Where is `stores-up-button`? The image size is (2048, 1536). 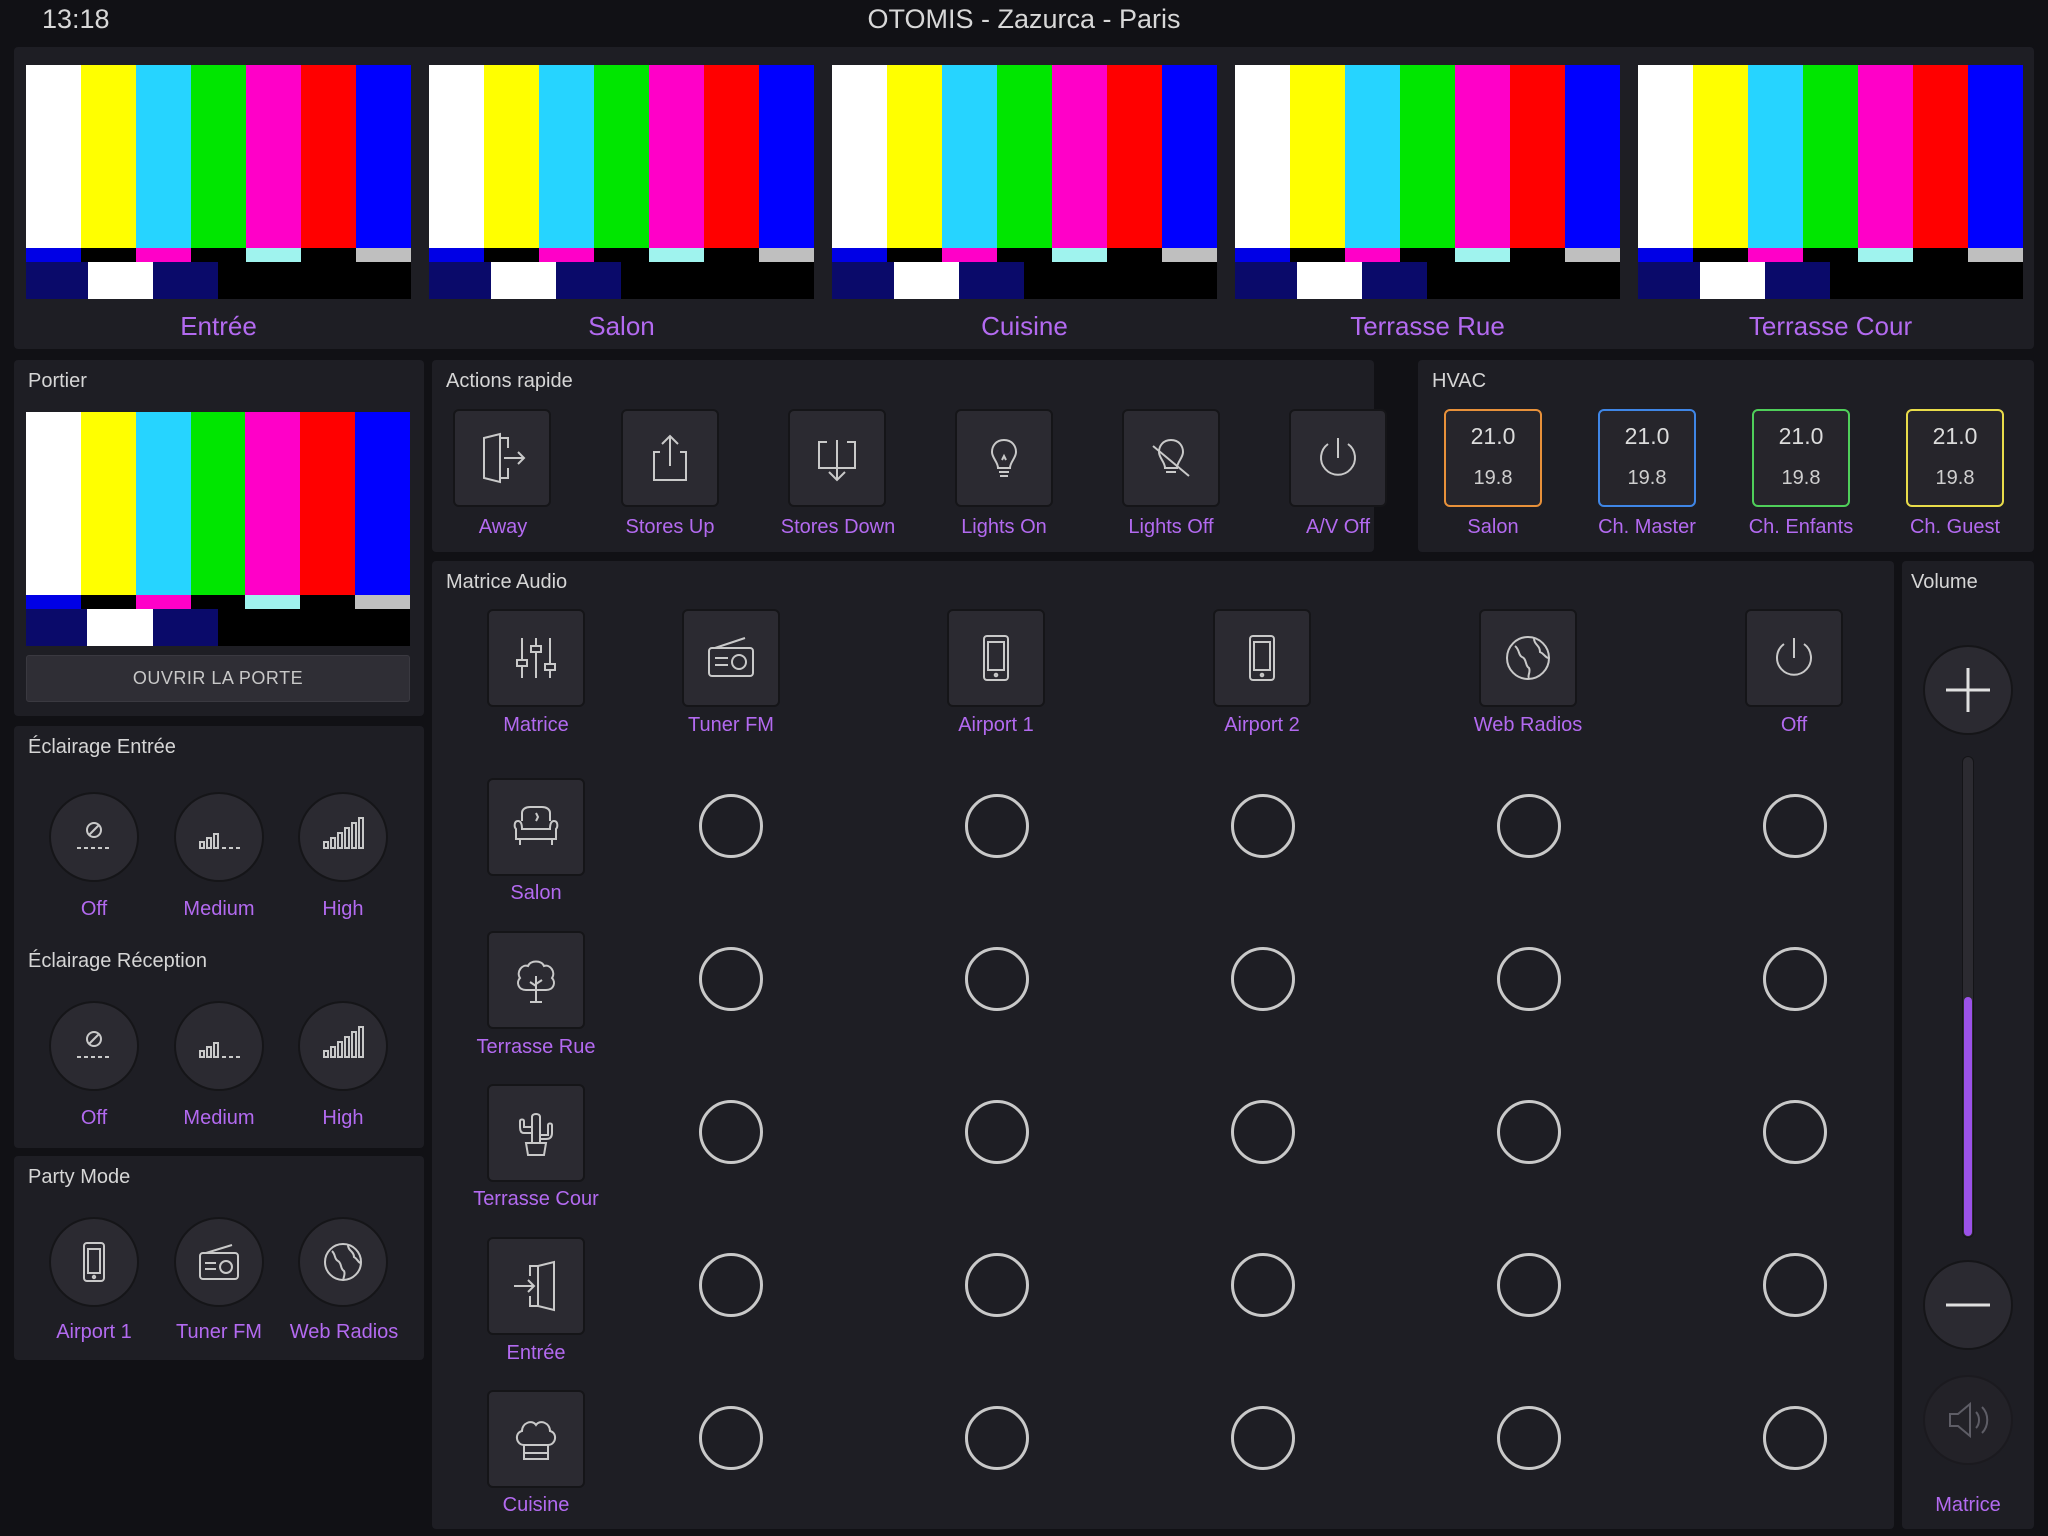
stores-up-button is located at coordinates (670, 458).